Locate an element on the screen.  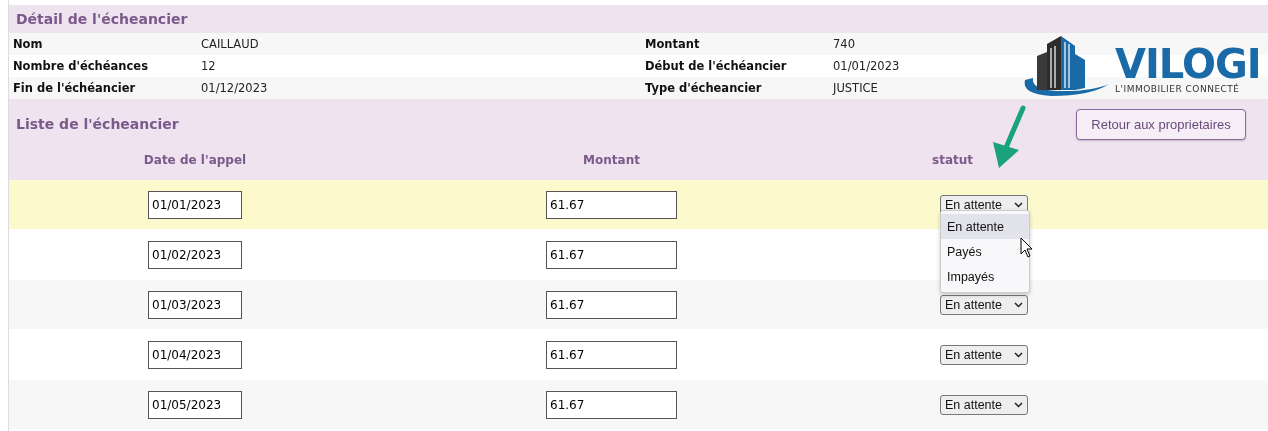
back-button: Retour aux proprietaires is located at coordinates (1161, 124).